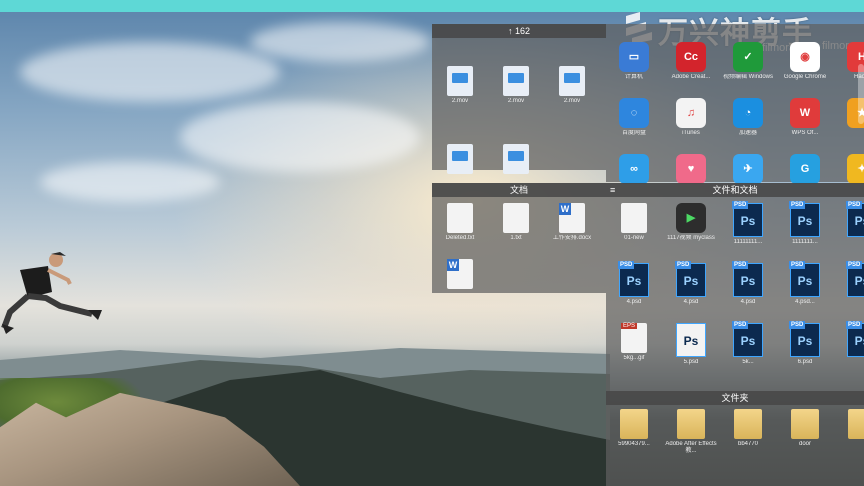  What do you see at coordinates (634, 113) in the screenshot?
I see `netdisk-icon: ◌` at bounding box center [634, 113].